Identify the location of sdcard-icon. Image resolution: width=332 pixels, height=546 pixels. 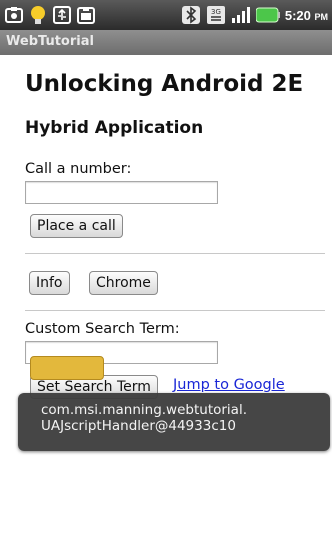
(86, 15).